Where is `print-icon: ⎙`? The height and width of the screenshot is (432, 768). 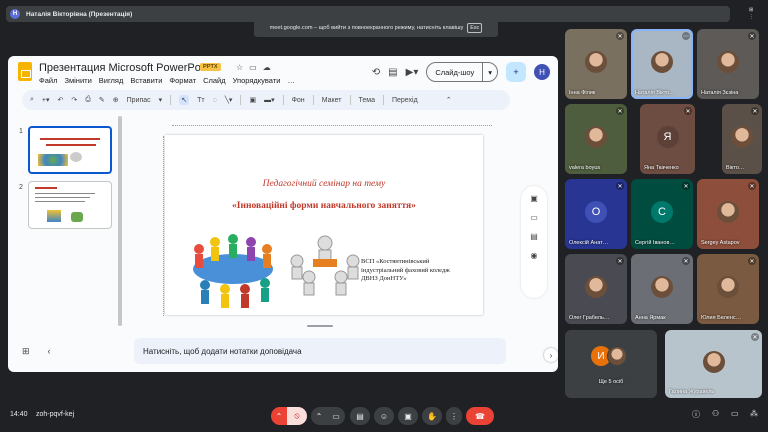 print-icon: ⎙ is located at coordinates (88, 100).